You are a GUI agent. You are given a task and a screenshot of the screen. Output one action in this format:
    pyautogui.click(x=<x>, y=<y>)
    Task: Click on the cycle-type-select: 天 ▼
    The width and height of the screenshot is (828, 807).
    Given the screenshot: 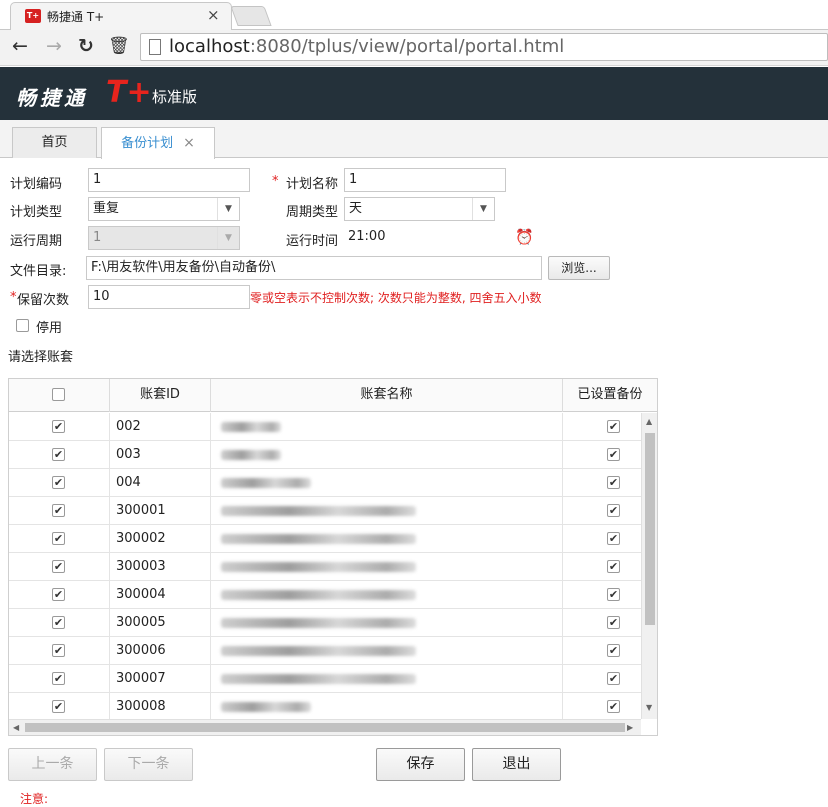 What is the action you would take?
    pyautogui.click(x=419, y=209)
    